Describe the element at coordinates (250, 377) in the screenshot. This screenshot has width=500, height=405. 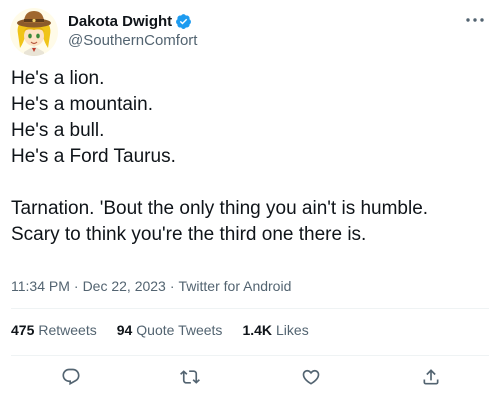
I see `tweet-actions` at that location.